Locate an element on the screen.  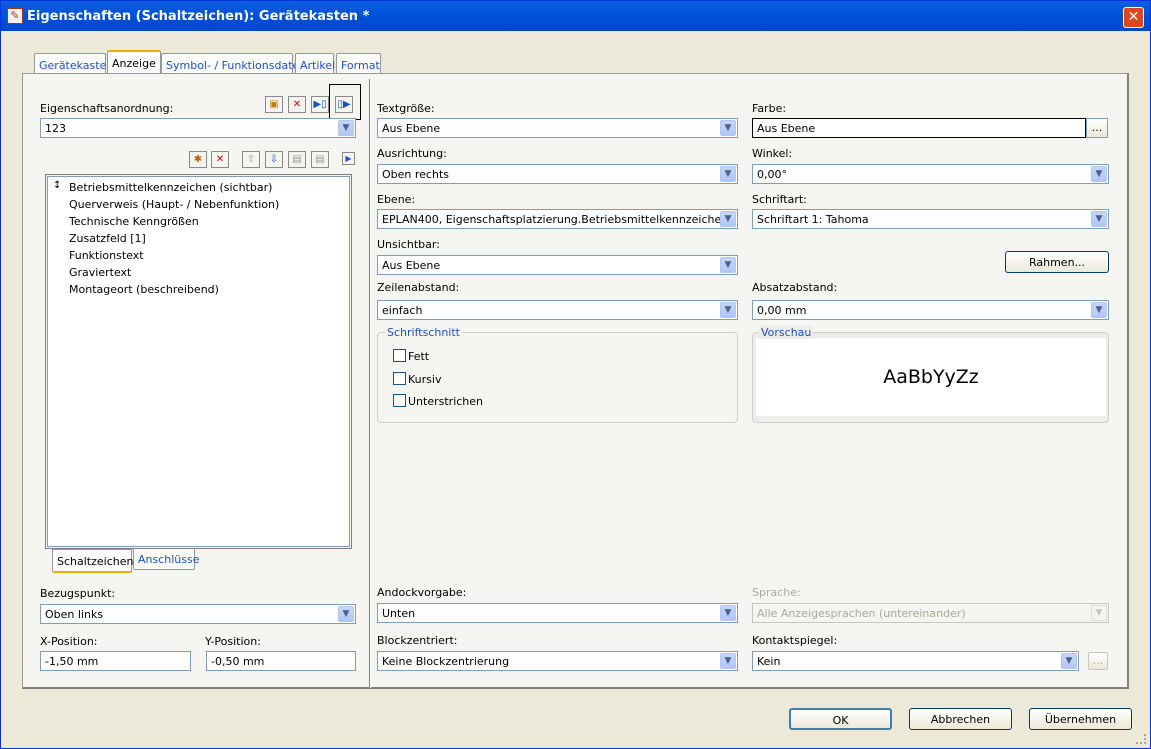
contactmirror-value: Kein is located at coordinates (769, 661).